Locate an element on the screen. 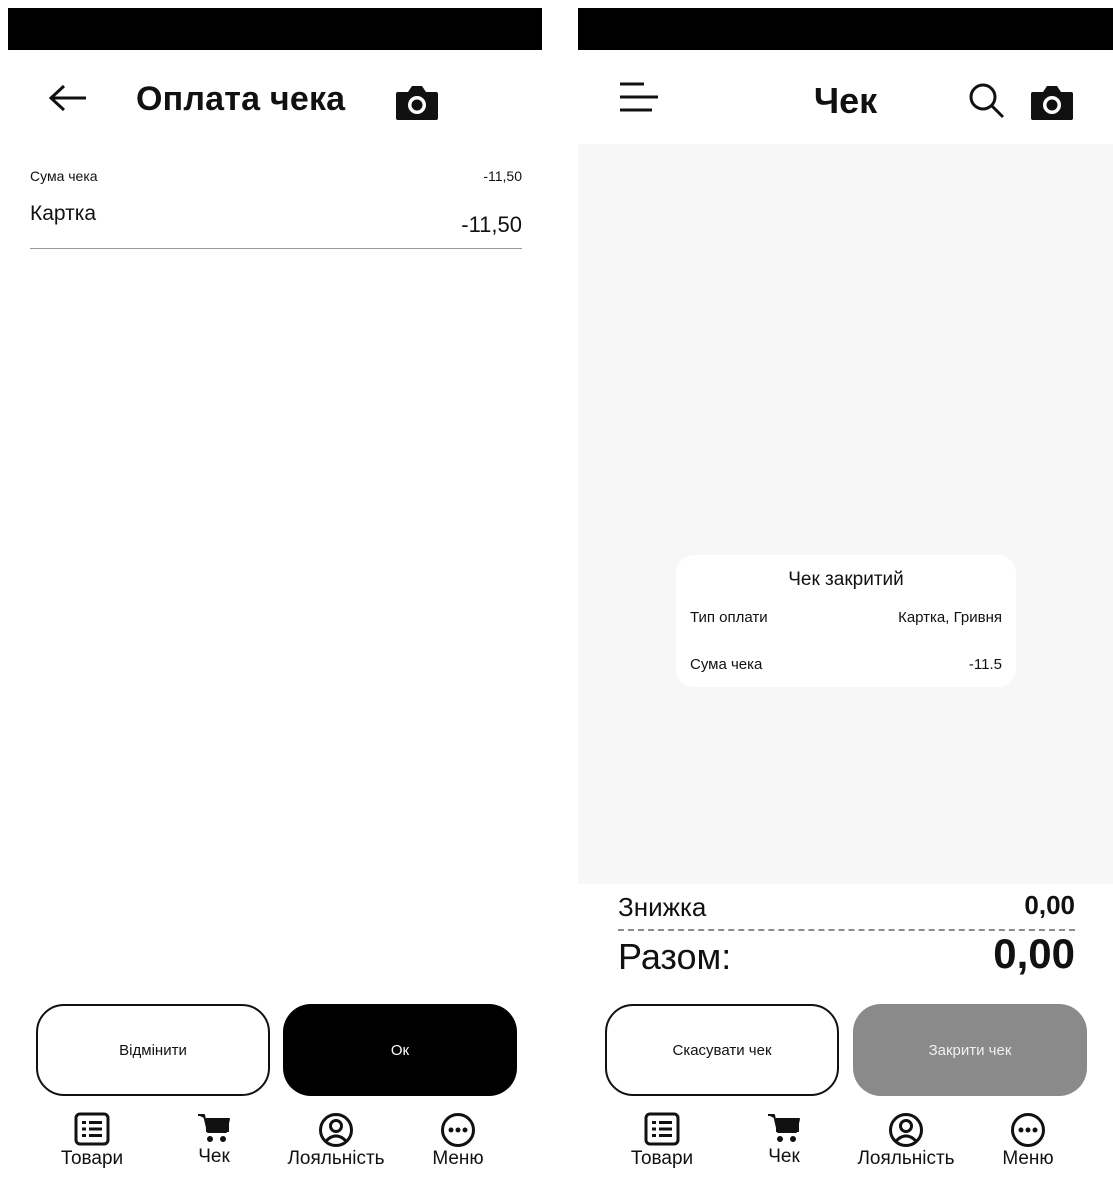 This screenshot has width=1113, height=1187. header: Оплата чека is located at coordinates (275, 98).